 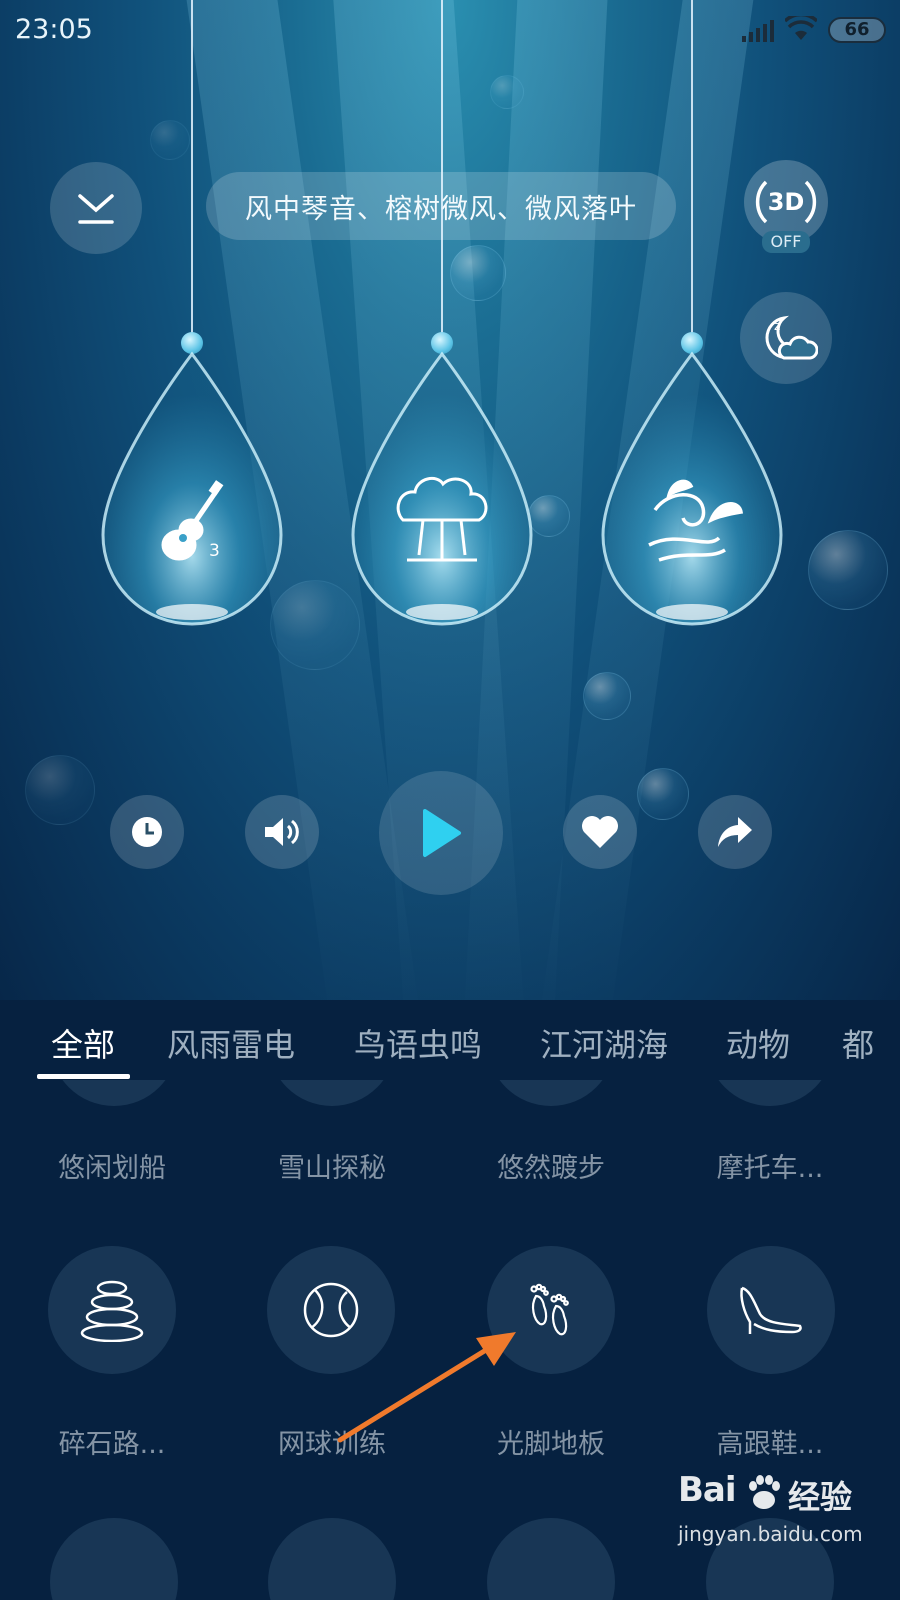 I want to click on favorite-button, so click(x=600, y=832).